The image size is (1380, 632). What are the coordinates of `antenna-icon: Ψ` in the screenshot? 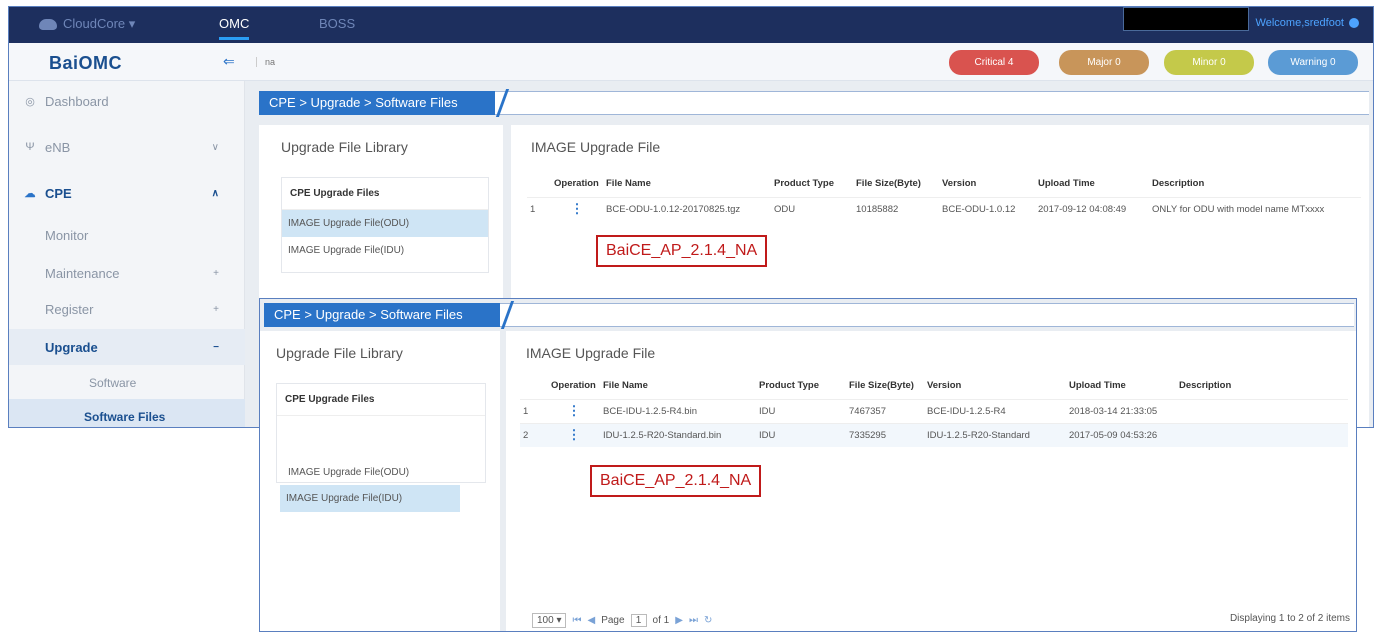 It's located at (30, 147).